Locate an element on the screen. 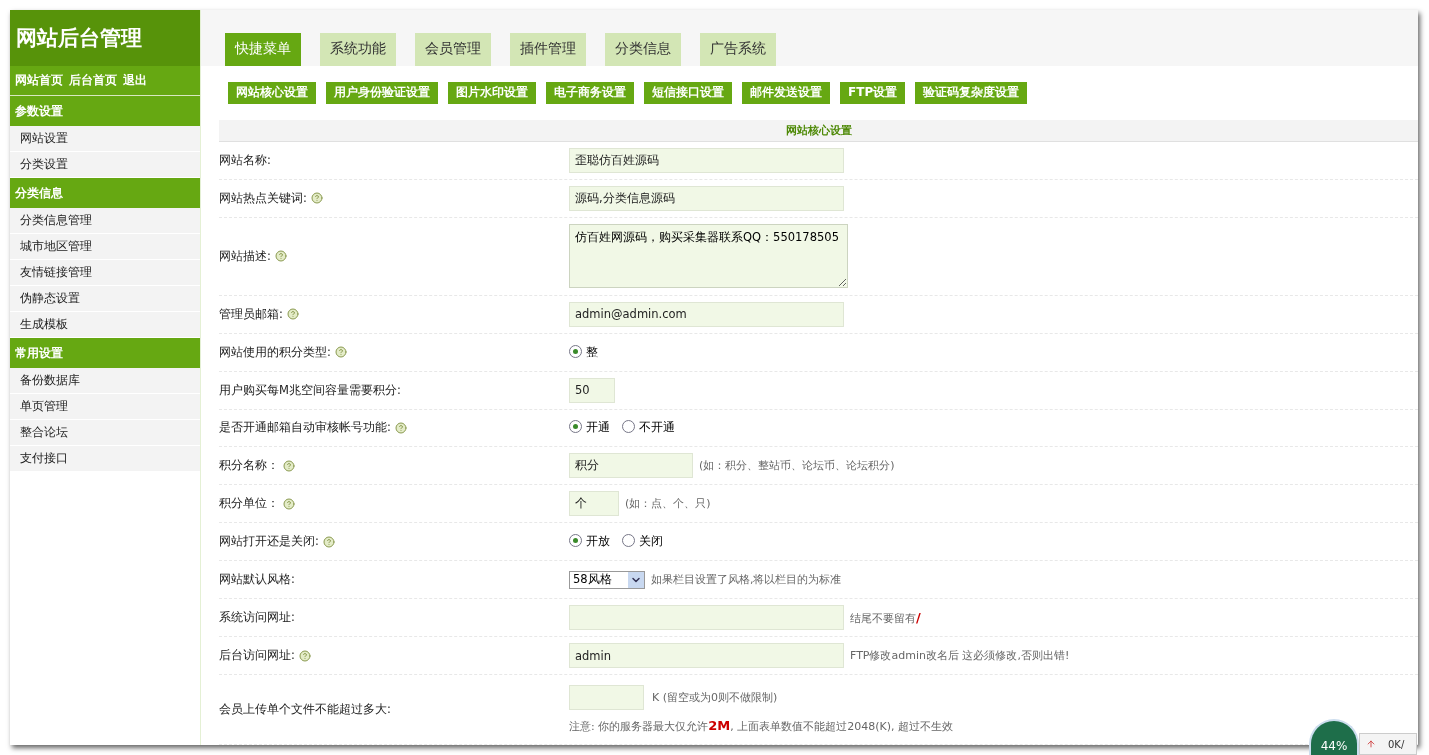 This screenshot has height=755, width=1429. description-field: 仿百姓网源码，购买采集器联系QQ：550178505 is located at coordinates (708, 256).